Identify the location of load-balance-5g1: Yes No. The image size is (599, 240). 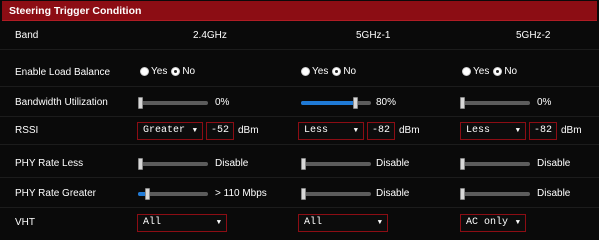
(330, 71).